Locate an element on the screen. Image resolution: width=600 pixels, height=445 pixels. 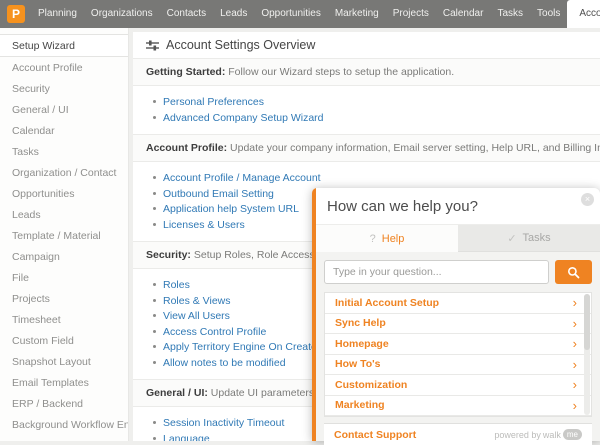
sidebar-item-erp-backend: ERP / Backend is located at coordinates (64, 403).